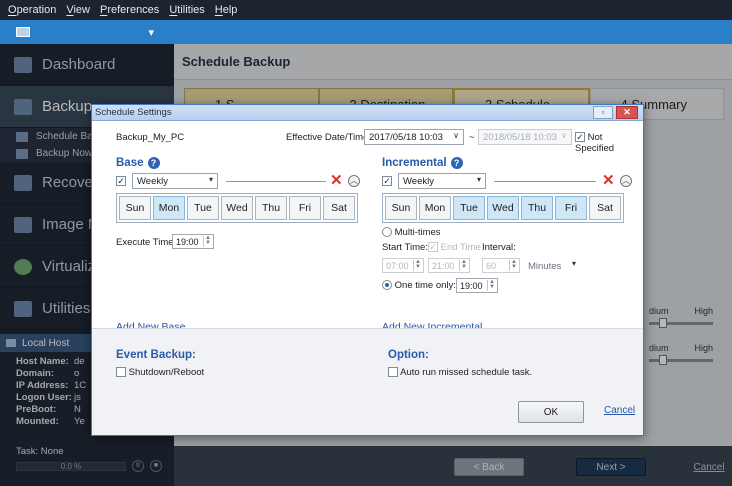 This screenshot has width=732, height=486. I want to click on shutdown-reboot-checkbox, so click(121, 372).